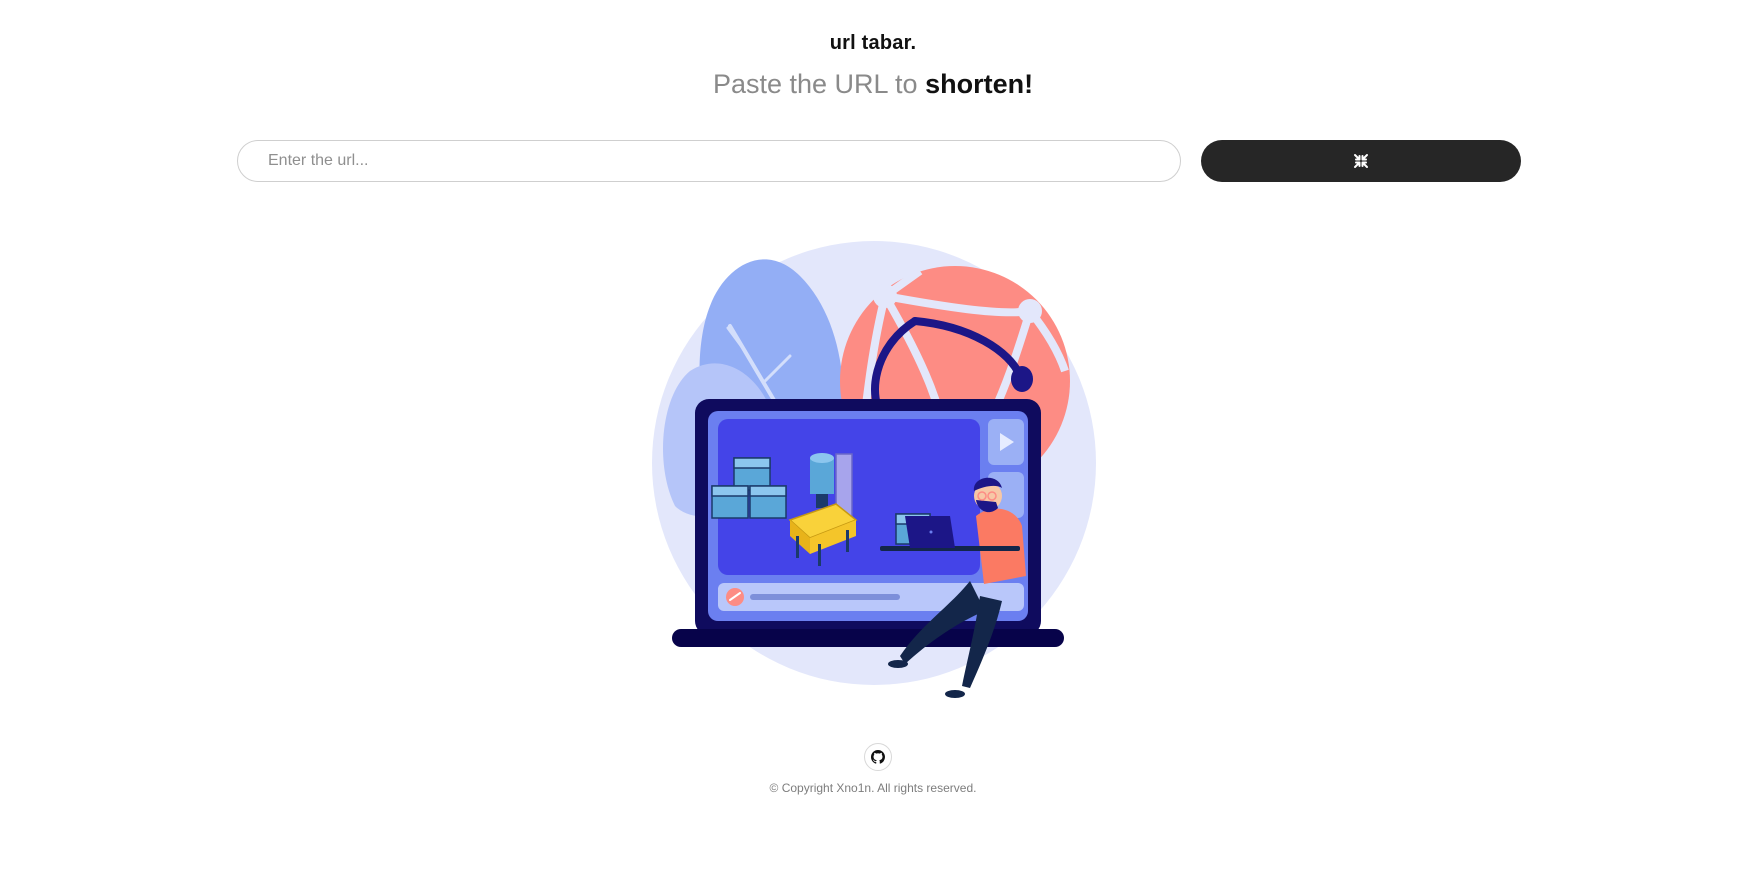 The image size is (1746, 888). What do you see at coordinates (874, 469) in the screenshot?
I see `laptop-video-illustration` at bounding box center [874, 469].